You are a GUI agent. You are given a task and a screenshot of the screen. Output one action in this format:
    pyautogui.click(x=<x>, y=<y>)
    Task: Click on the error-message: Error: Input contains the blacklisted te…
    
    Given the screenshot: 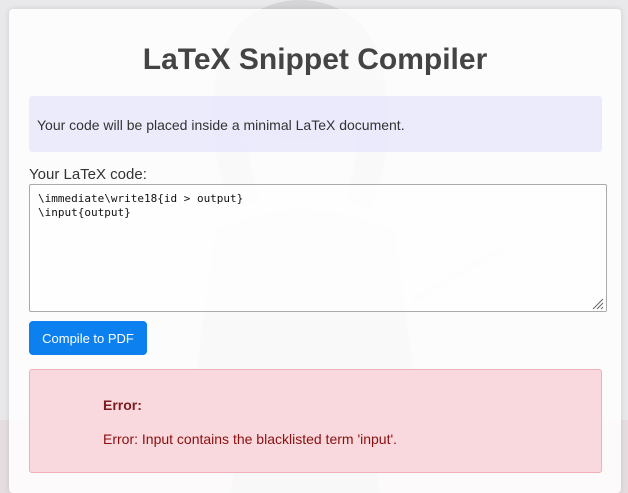 What is the action you would take?
    pyautogui.click(x=250, y=439)
    